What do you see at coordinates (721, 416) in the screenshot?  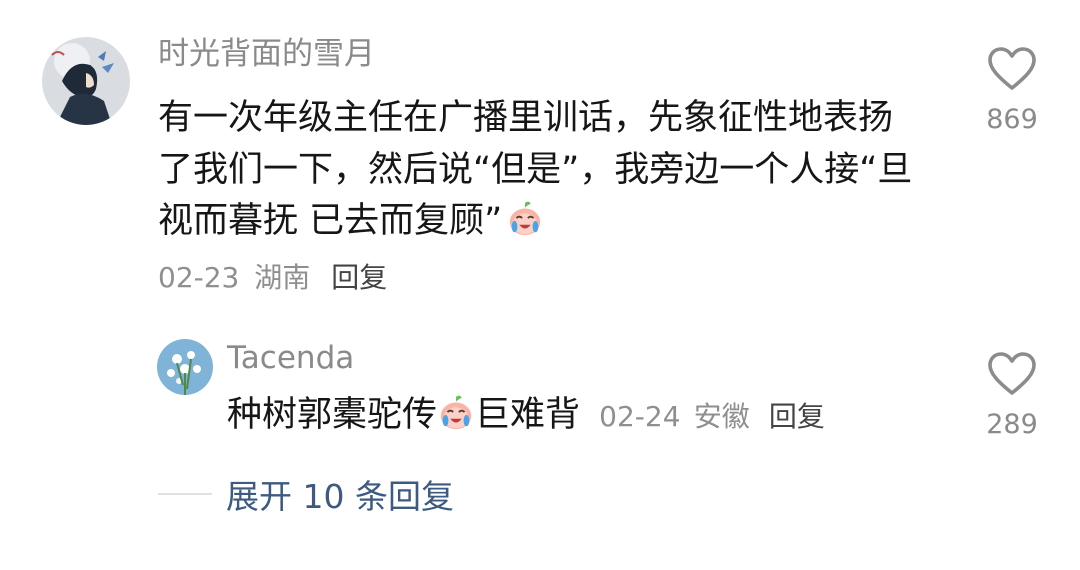 I see `reply-location: 安徽` at bounding box center [721, 416].